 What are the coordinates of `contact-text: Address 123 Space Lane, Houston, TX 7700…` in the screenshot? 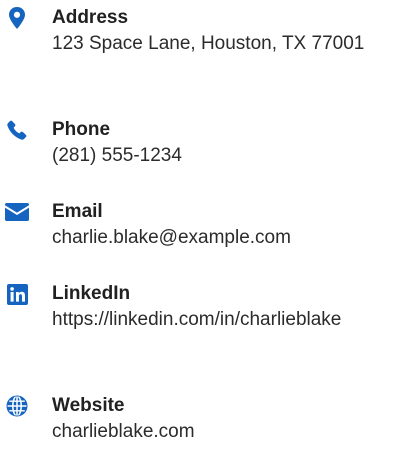 It's located at (227, 32).